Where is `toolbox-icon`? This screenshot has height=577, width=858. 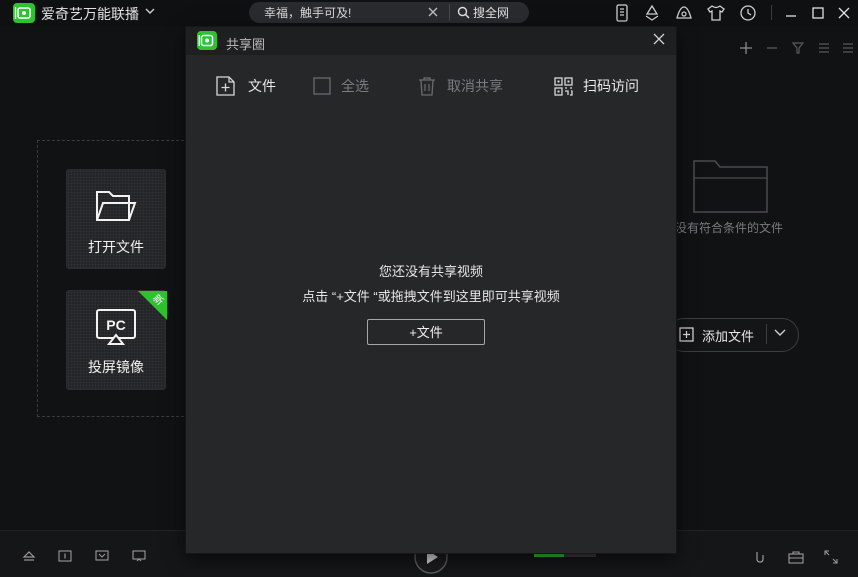
toolbox-icon is located at coordinates (796, 557).